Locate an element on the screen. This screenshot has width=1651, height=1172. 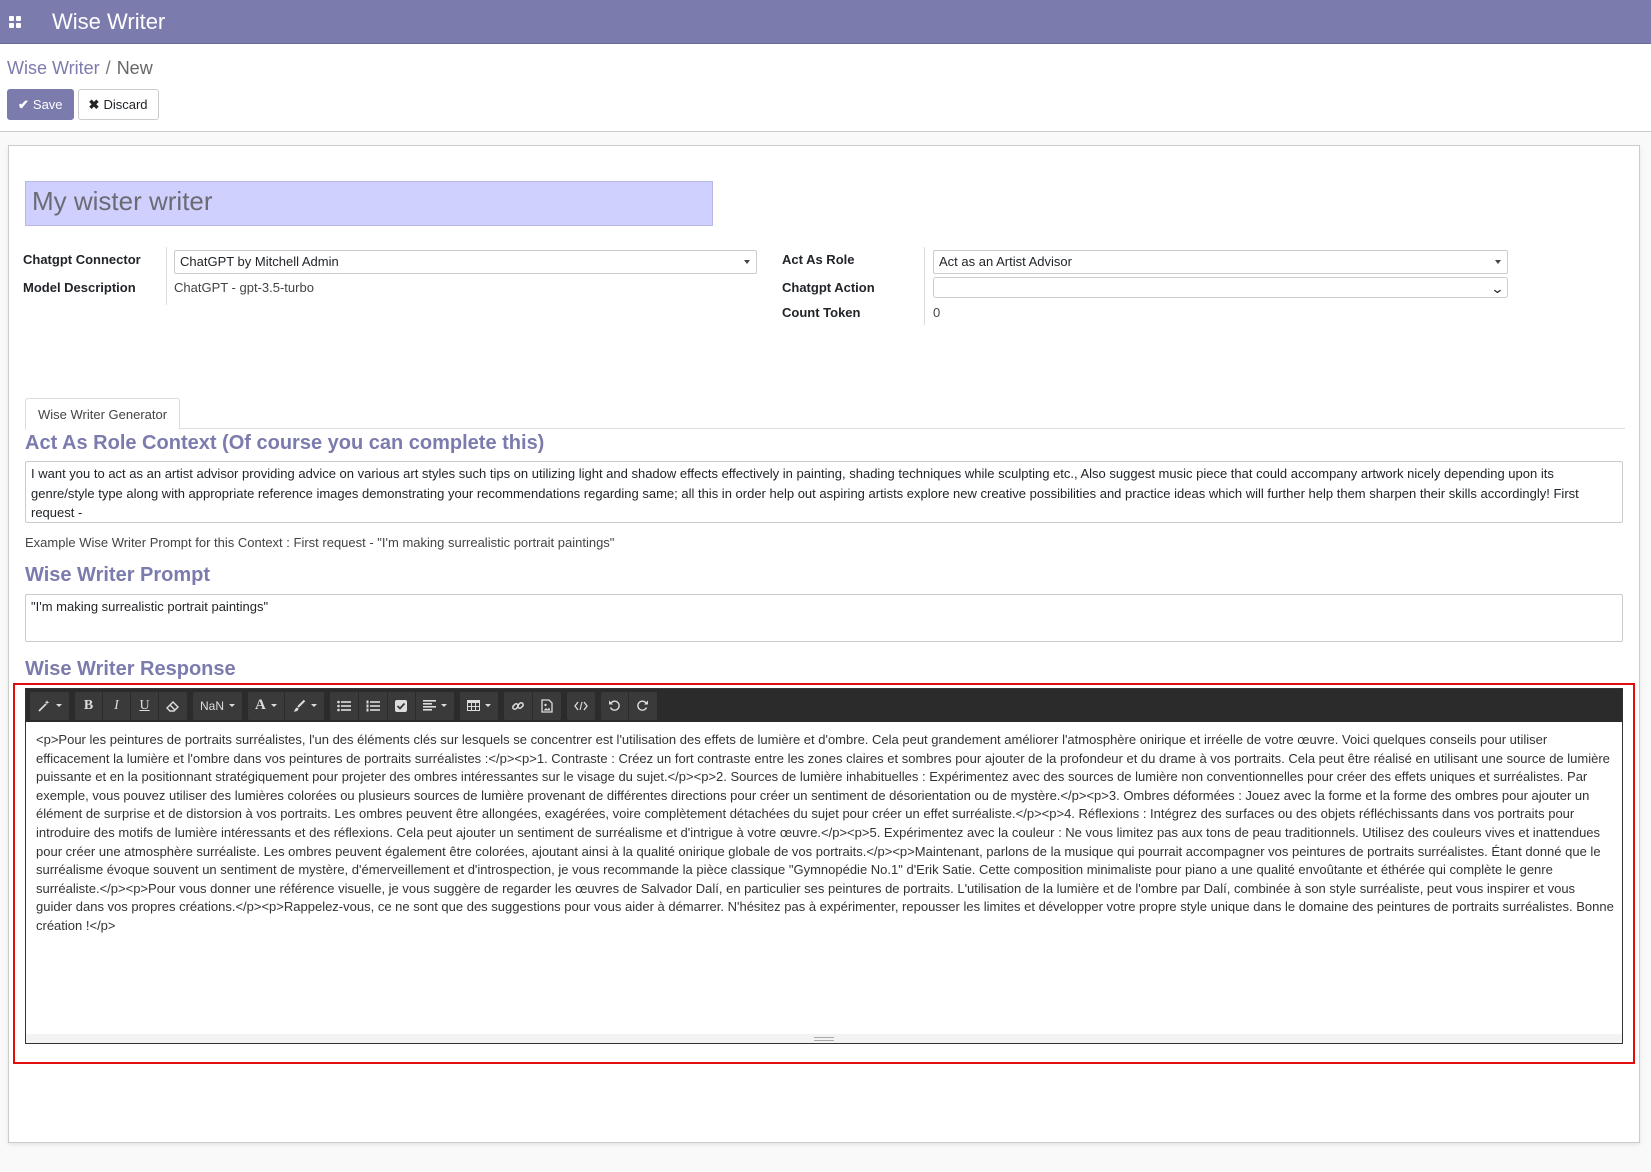
link-icon is located at coordinates (517, 705).